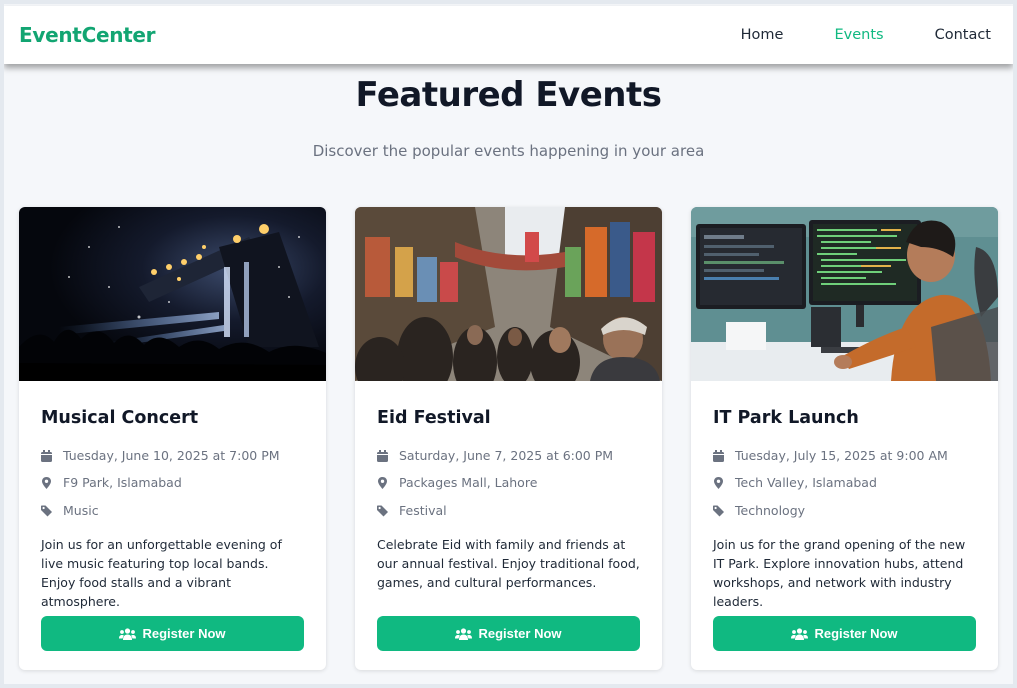  I want to click on event-image-itpark, so click(844, 294).